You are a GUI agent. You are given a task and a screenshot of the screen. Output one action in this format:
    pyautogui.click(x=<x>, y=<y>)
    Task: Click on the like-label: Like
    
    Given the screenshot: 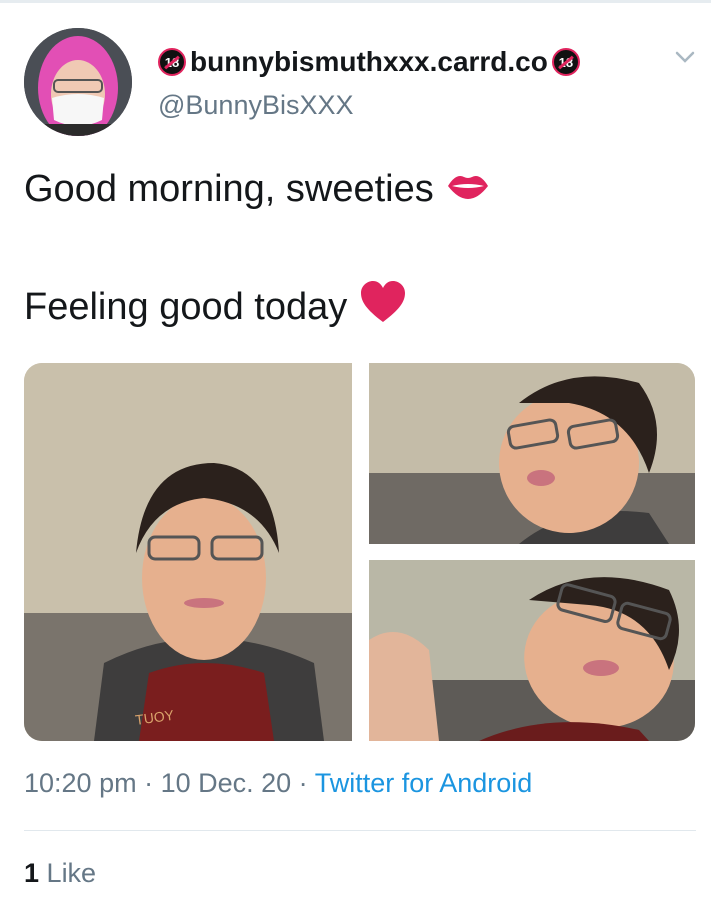 What is the action you would take?
    pyautogui.click(x=71, y=873)
    